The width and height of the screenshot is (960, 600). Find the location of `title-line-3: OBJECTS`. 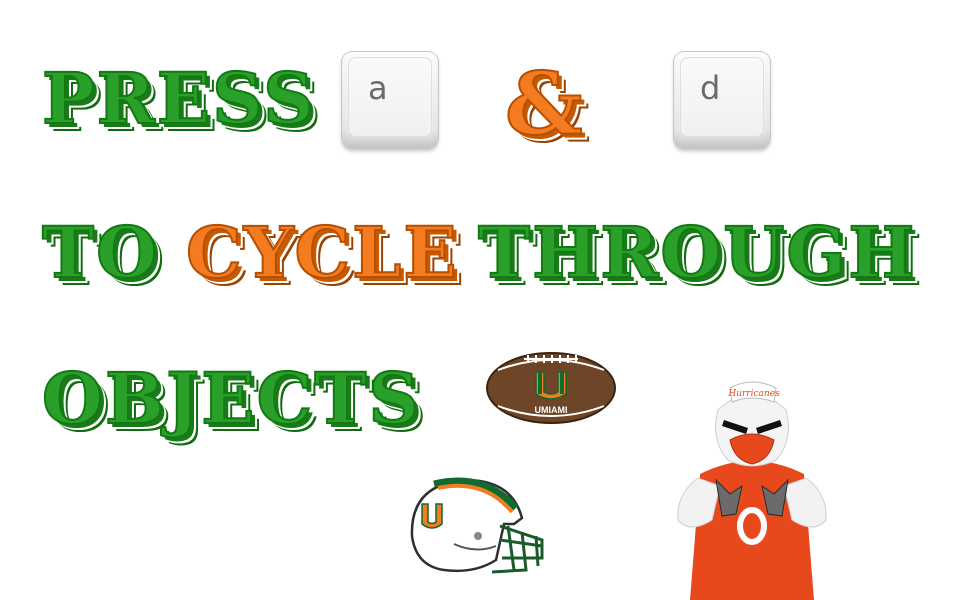

title-line-3: OBJECTS is located at coordinates (231, 398).